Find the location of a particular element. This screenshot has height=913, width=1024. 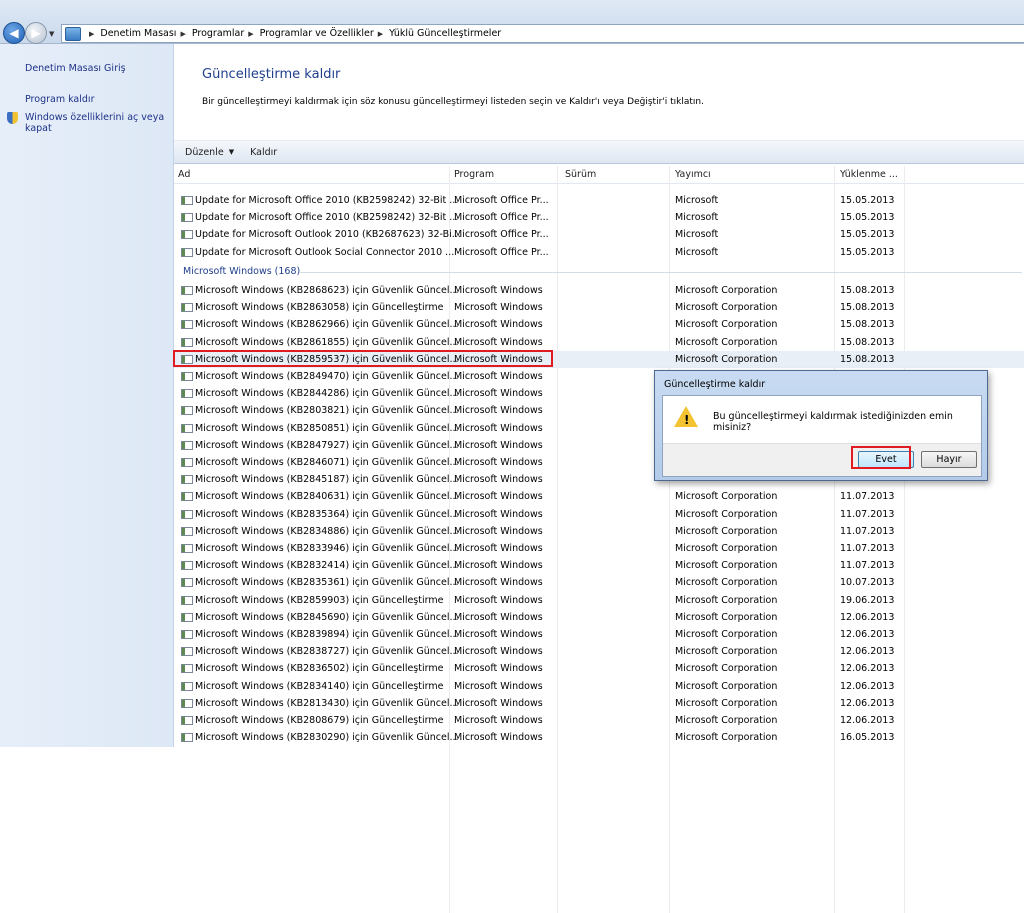

cell-publisher: Microsoft is located at coordinates (697, 200).